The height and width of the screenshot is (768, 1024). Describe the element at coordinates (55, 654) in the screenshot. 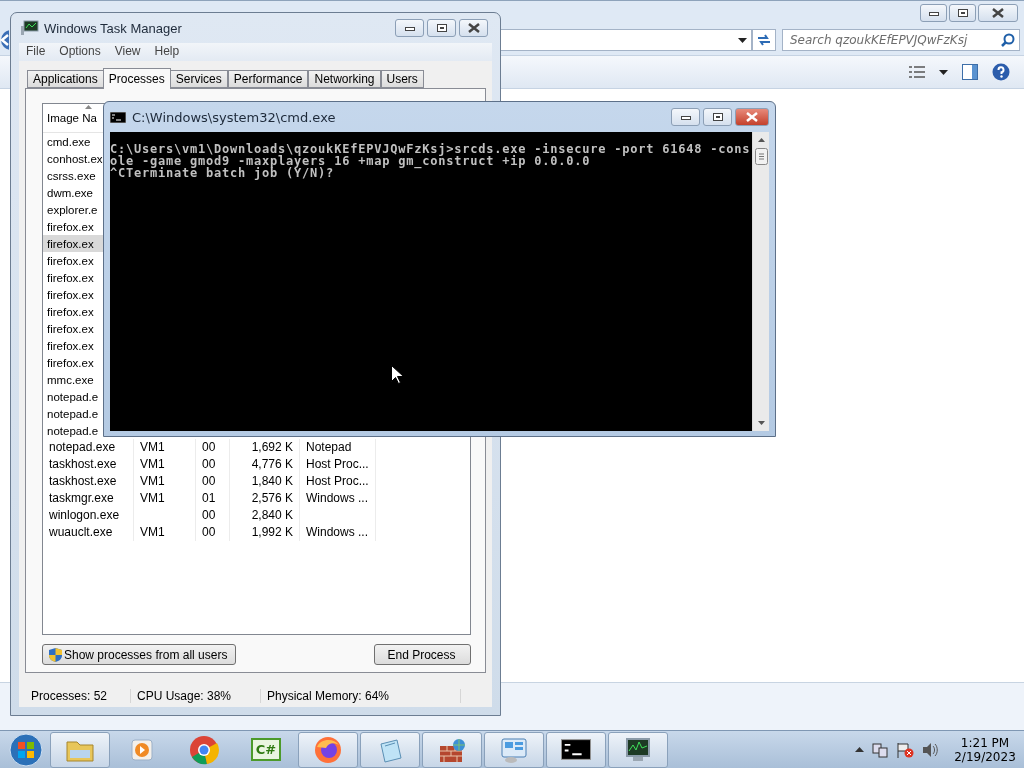

I see `shield-icon` at that location.